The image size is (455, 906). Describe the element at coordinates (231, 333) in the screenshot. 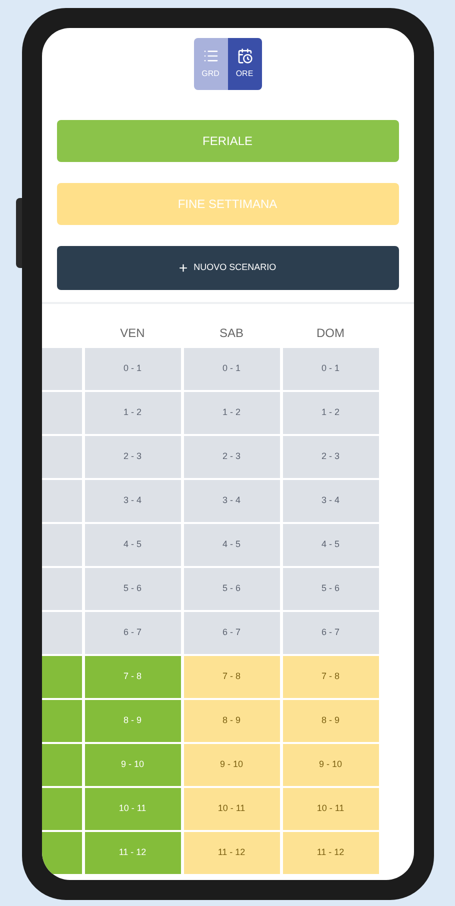

I see `day-header: SAB` at that location.